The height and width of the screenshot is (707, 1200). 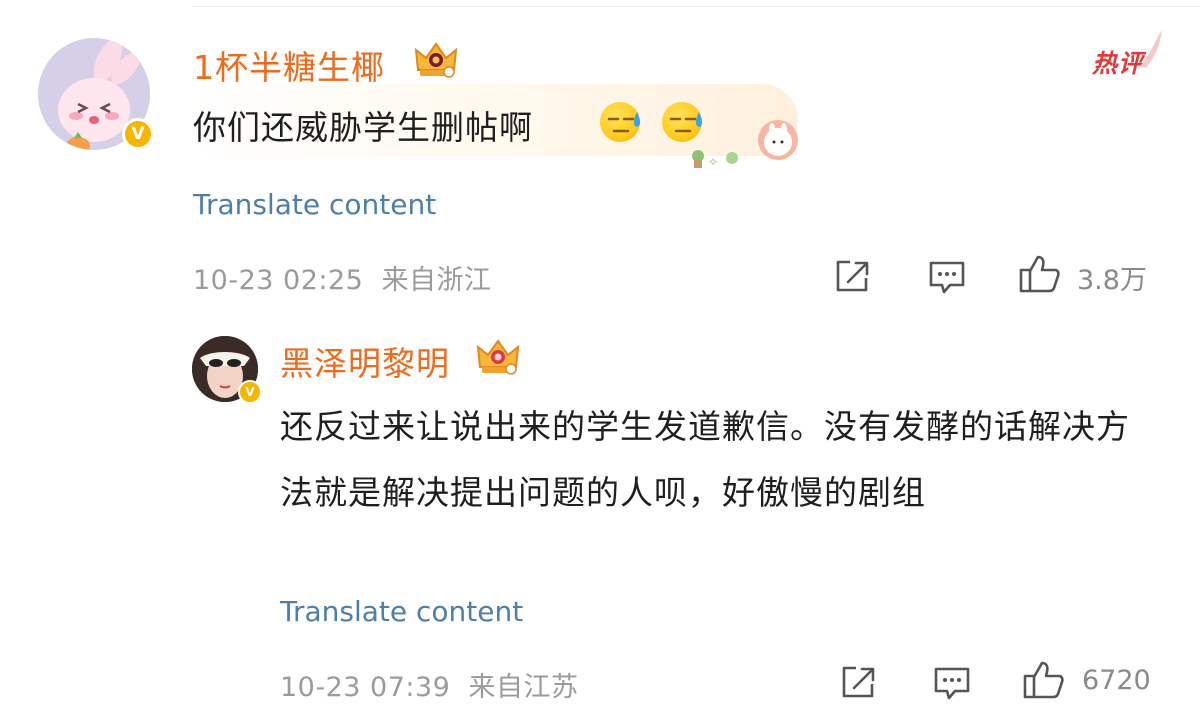 What do you see at coordinates (1040, 276) in the screenshot?
I see `like-icon` at bounding box center [1040, 276].